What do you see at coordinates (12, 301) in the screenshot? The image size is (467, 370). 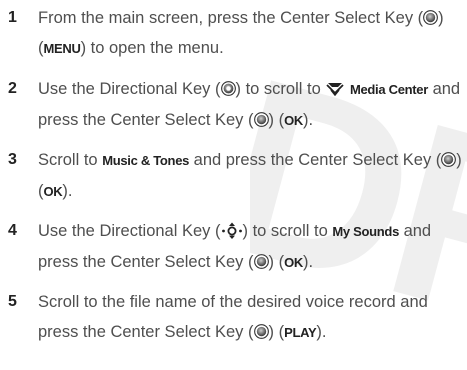 I see `step-number: 5` at bounding box center [12, 301].